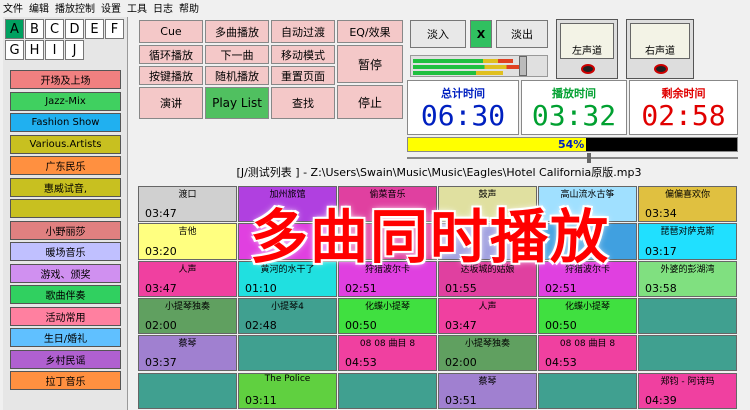 The image size is (750, 410). I want to click on category-item: 开场及上场, so click(65, 79).